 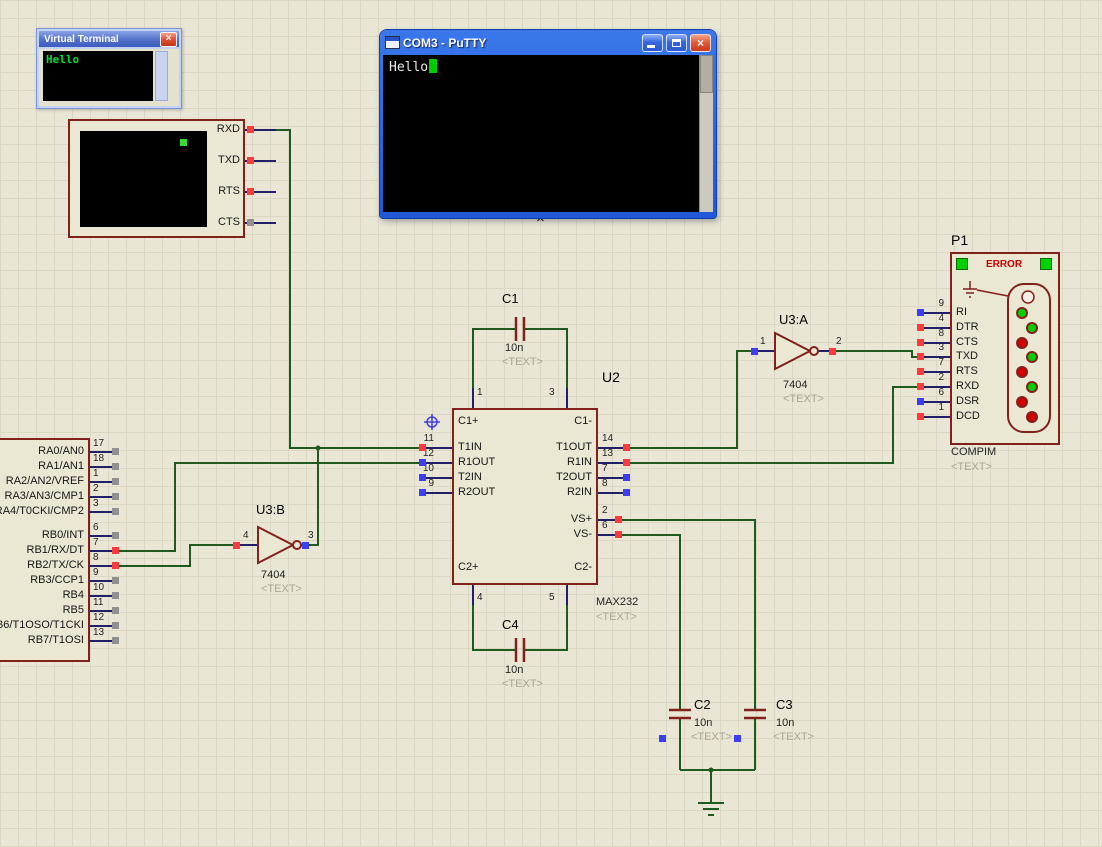 I want to click on putty-titlebar: COM3 - PuTTY ×, so click(x=548, y=42).